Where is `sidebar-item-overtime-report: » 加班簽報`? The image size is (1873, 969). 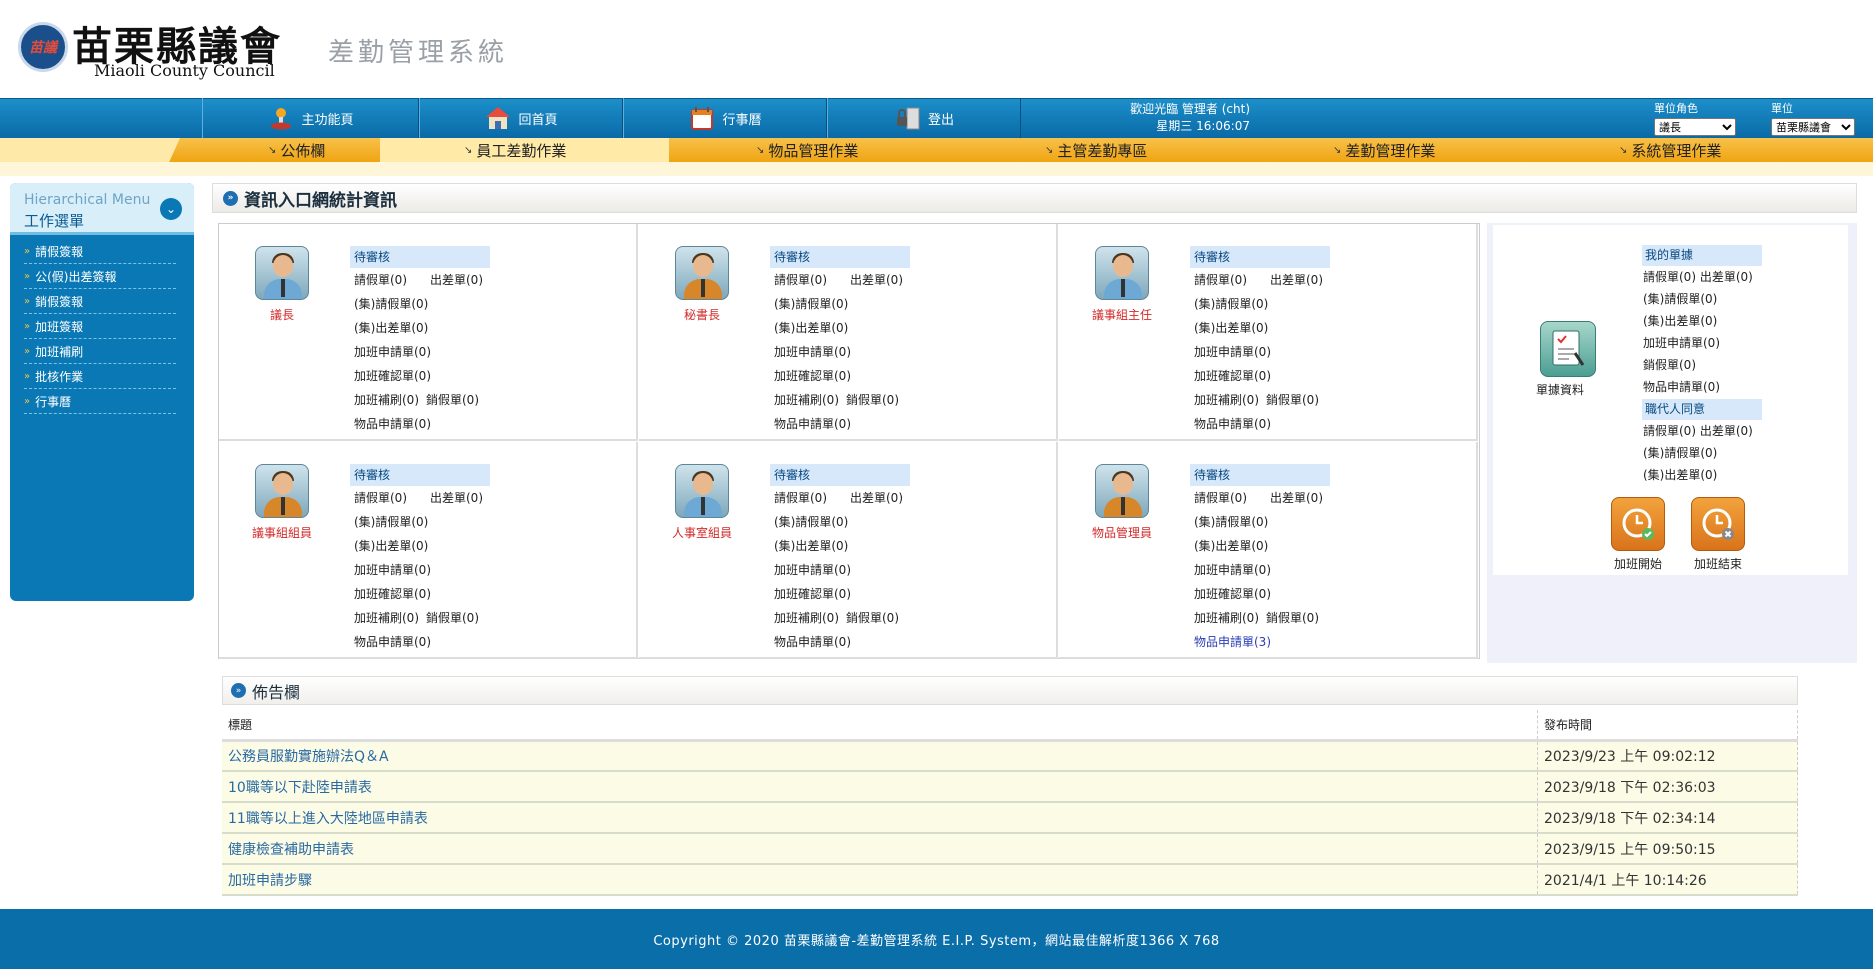
sidebar-item-overtime-report: » 加班簽報 is located at coordinates (100, 326).